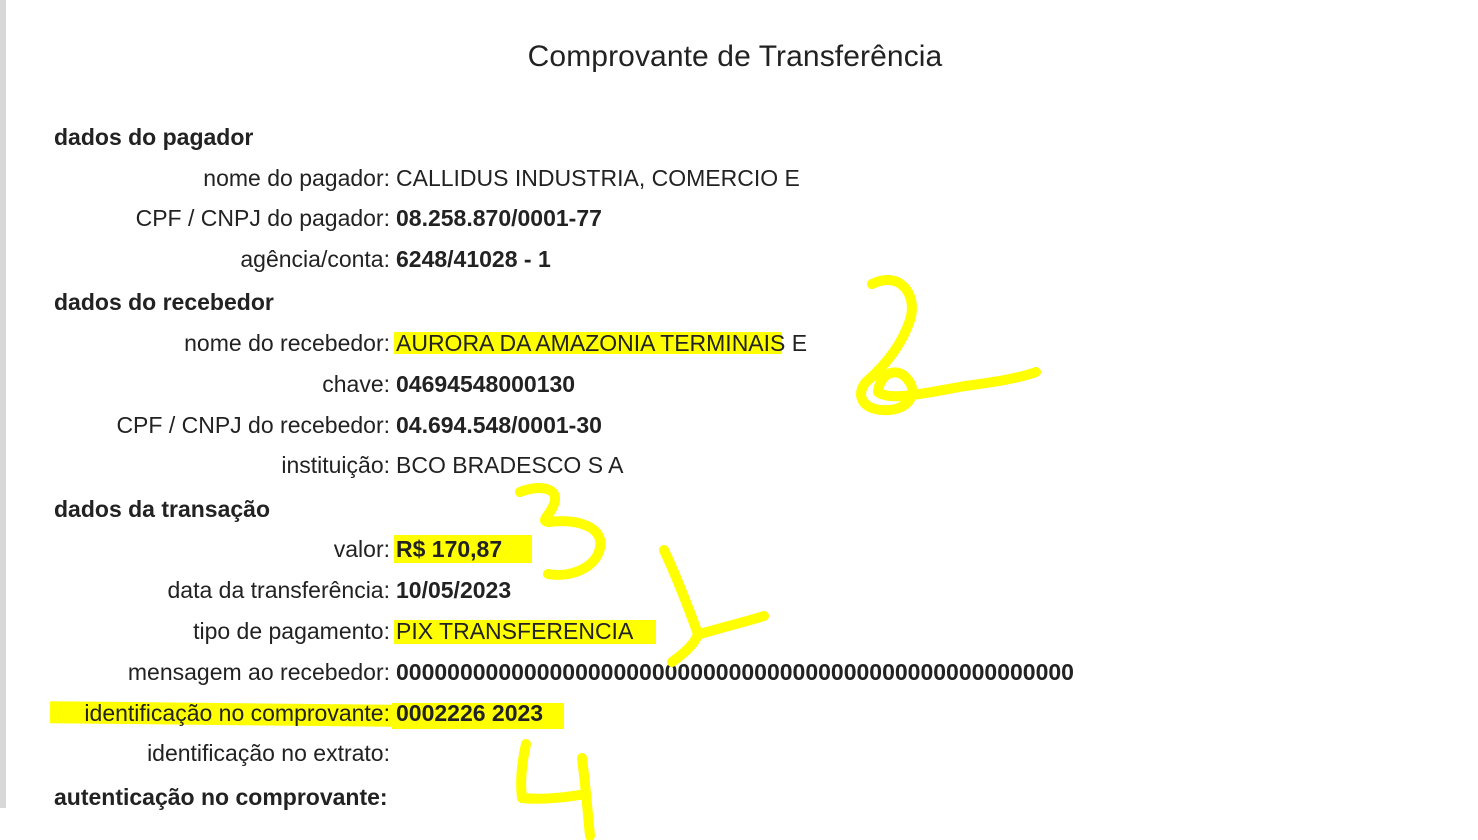  Describe the element at coordinates (268, 753) in the screenshot. I see `statement-id-label: identificação no extrato:` at that location.